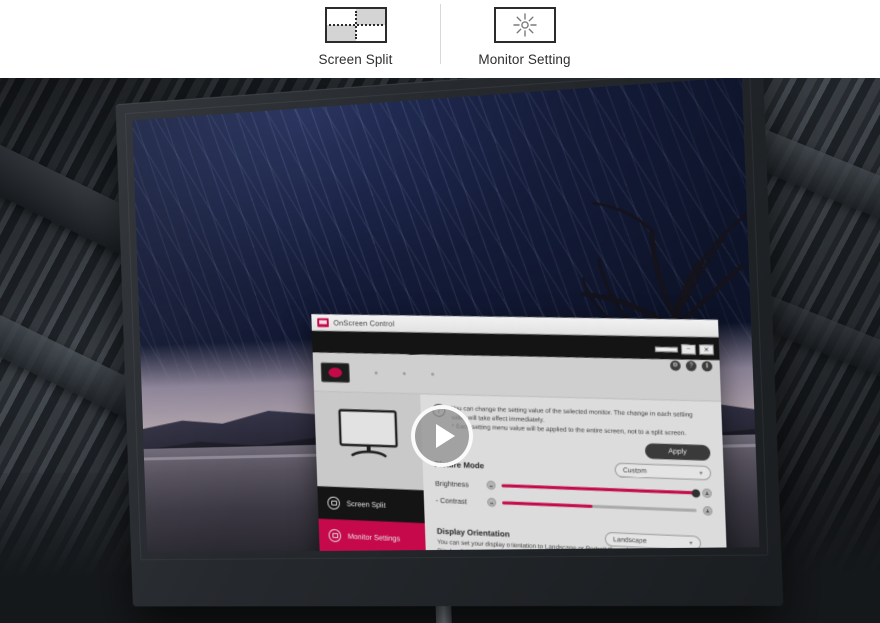 This screenshot has width=880, height=623. Describe the element at coordinates (675, 365) in the screenshot. I see `settings-round-button: ⚙` at that location.